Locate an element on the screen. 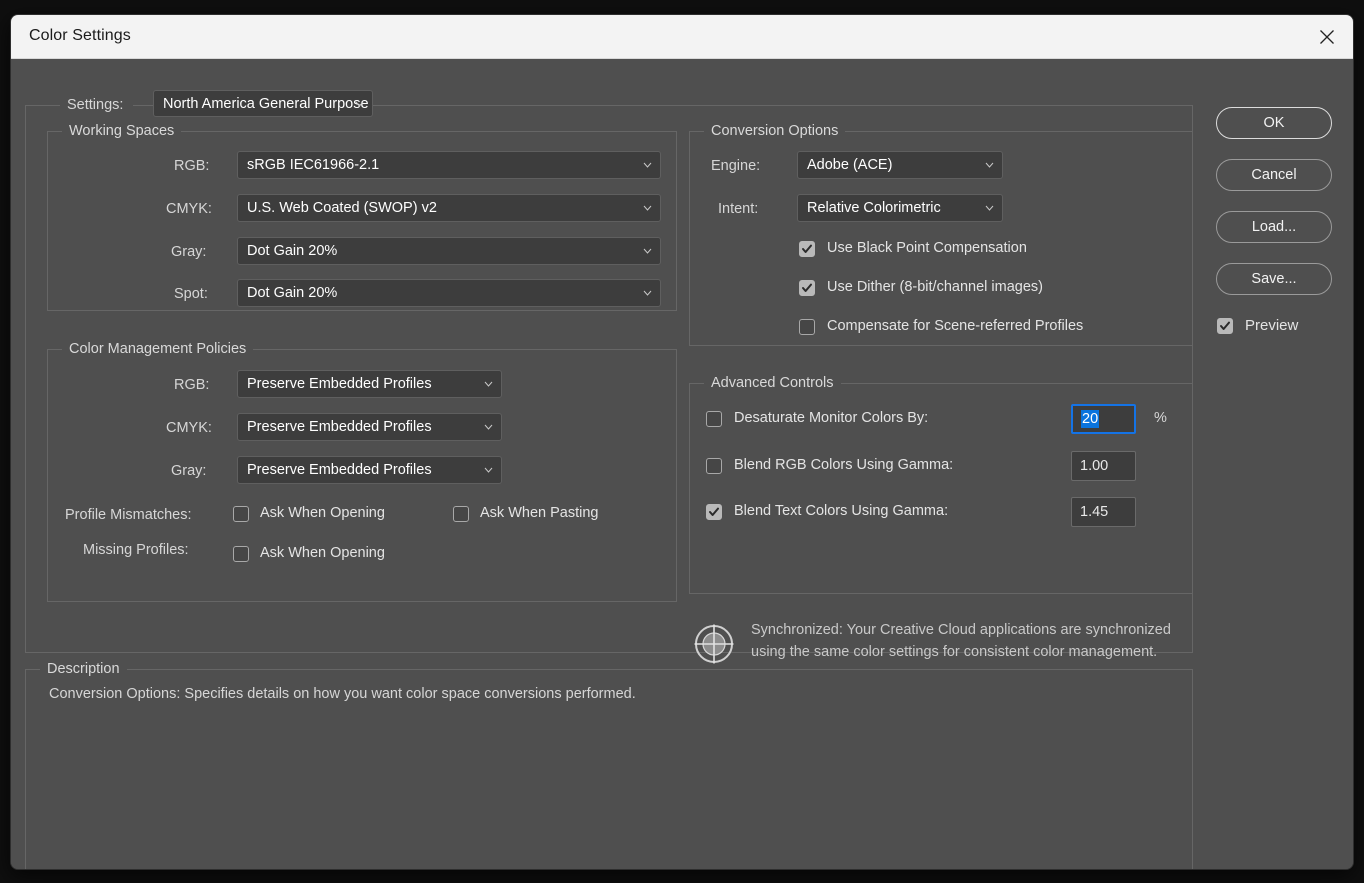  desaturate-monitor-colors-input: 20 is located at coordinates (1103, 419).